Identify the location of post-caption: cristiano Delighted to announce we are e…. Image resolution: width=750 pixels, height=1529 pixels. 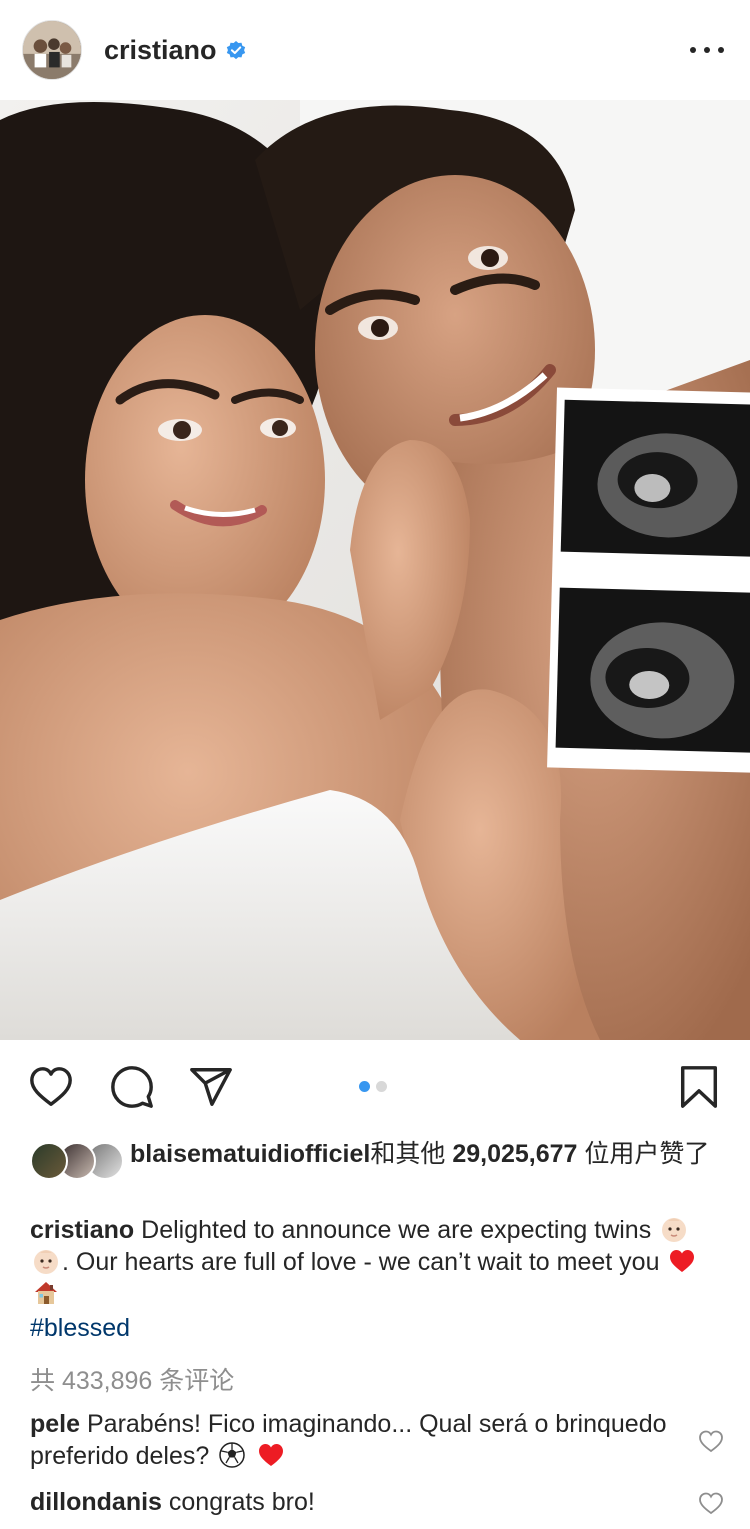
(375, 1279).